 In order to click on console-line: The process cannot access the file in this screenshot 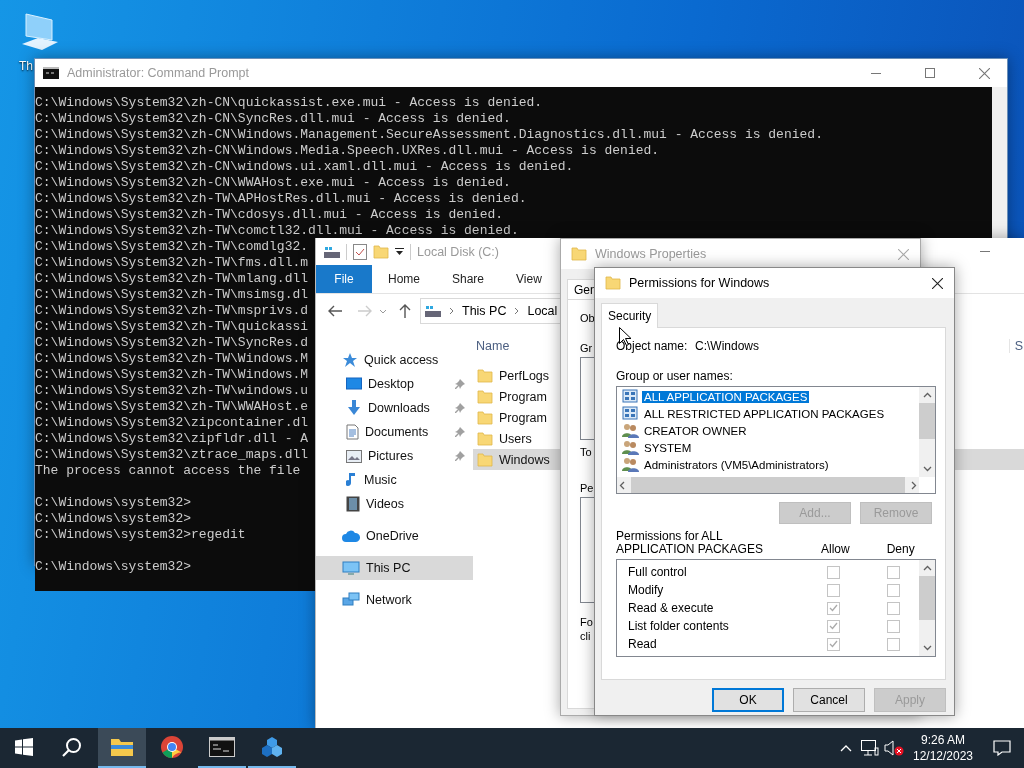, I will do `click(168, 471)`.